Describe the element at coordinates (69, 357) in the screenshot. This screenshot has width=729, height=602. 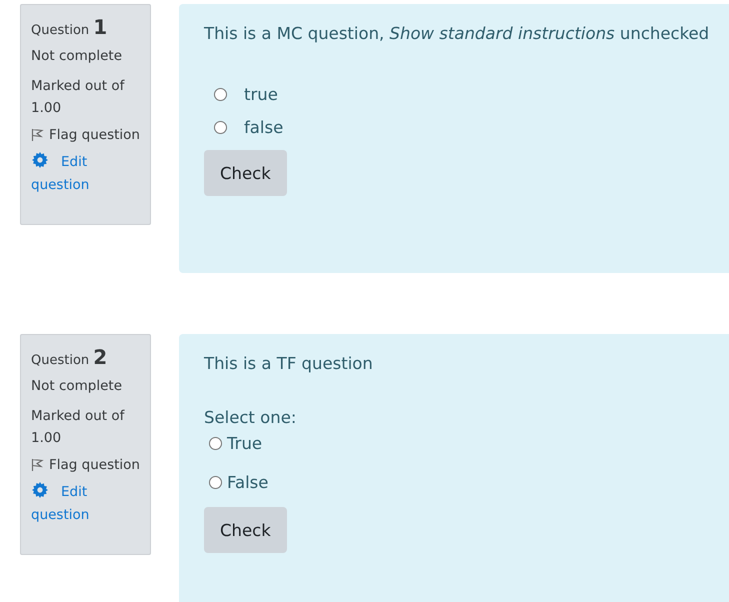
I see `question-number: Question 2` at that location.